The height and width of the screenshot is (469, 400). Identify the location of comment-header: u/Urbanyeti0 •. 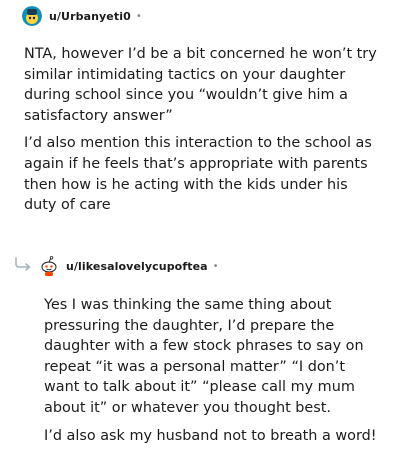
(82, 16).